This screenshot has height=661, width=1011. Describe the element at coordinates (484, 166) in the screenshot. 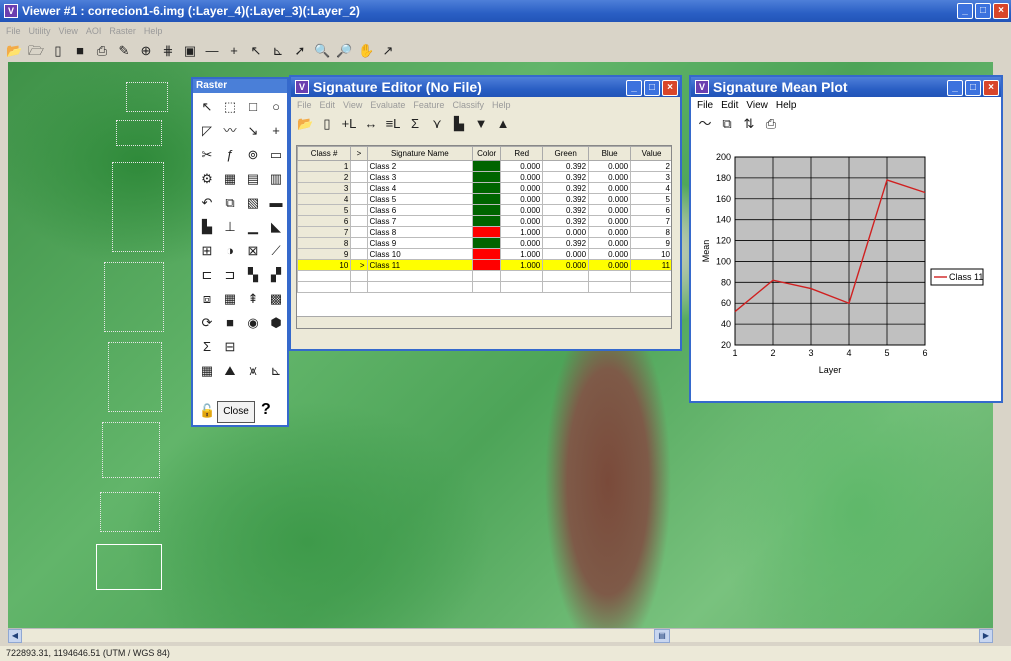

I see `table-row: 1 Class 2 0.000 0.392 0.000 2` at that location.